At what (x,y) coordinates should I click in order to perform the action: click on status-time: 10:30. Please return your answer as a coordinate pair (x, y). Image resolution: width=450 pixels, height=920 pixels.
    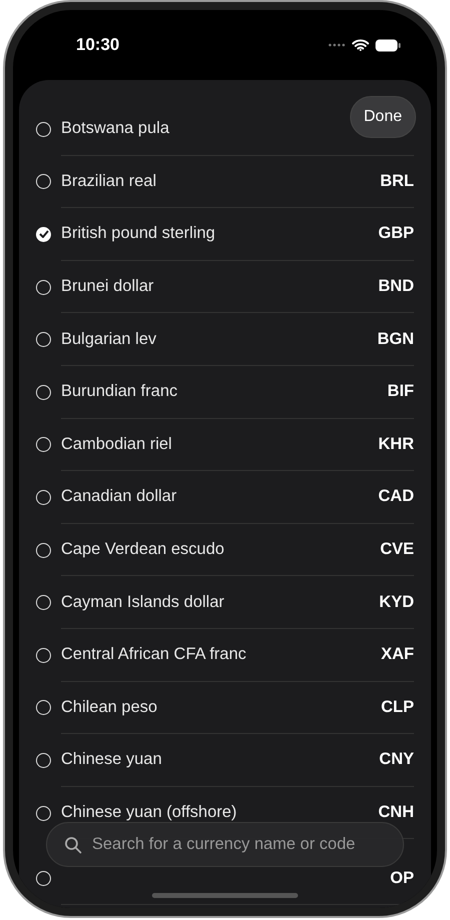
    Looking at the image, I should click on (98, 45).